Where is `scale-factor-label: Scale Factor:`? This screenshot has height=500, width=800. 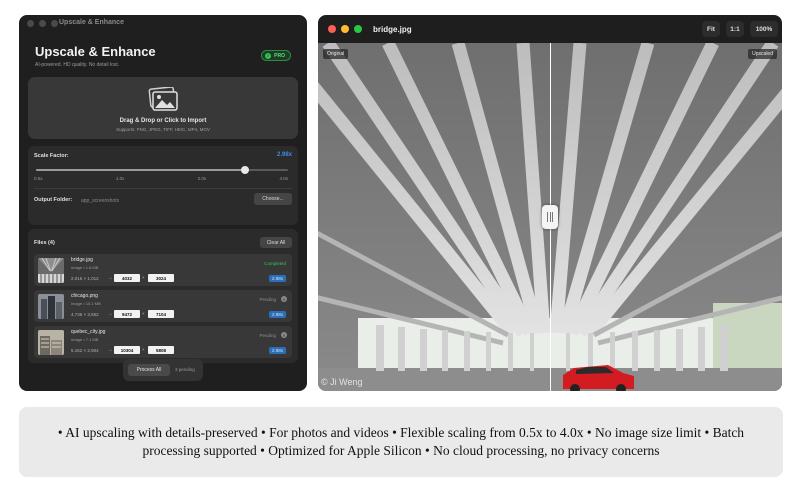
scale-factor-label: Scale Factor: is located at coordinates (51, 156).